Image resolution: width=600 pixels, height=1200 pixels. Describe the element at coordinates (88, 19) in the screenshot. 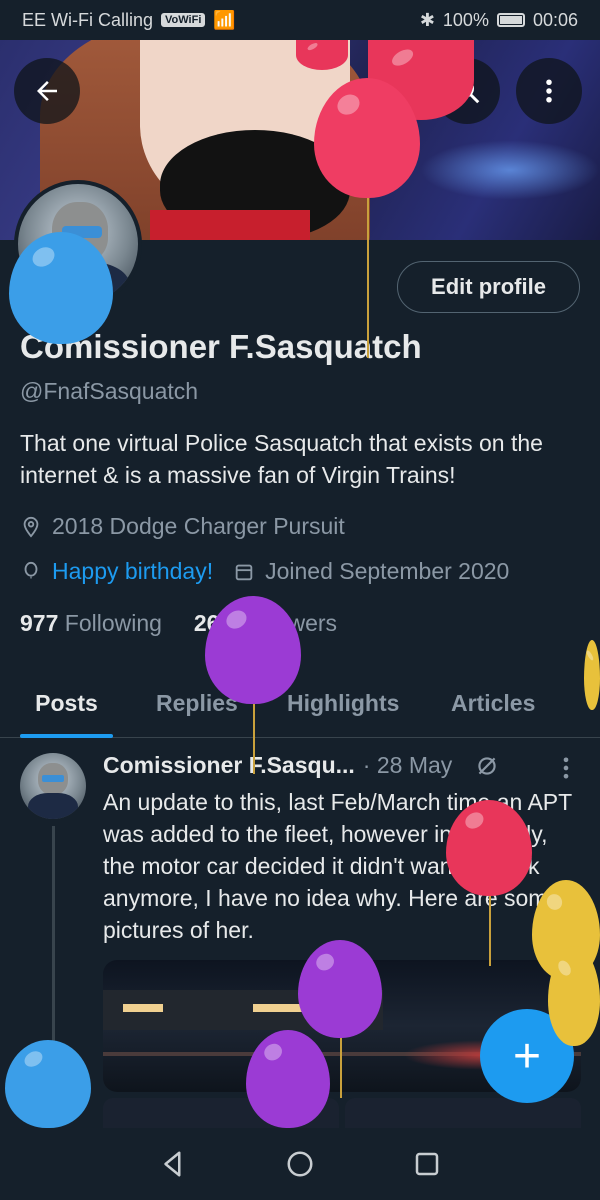

I see `carrier-label: EE Wi-Fi Calling` at that location.